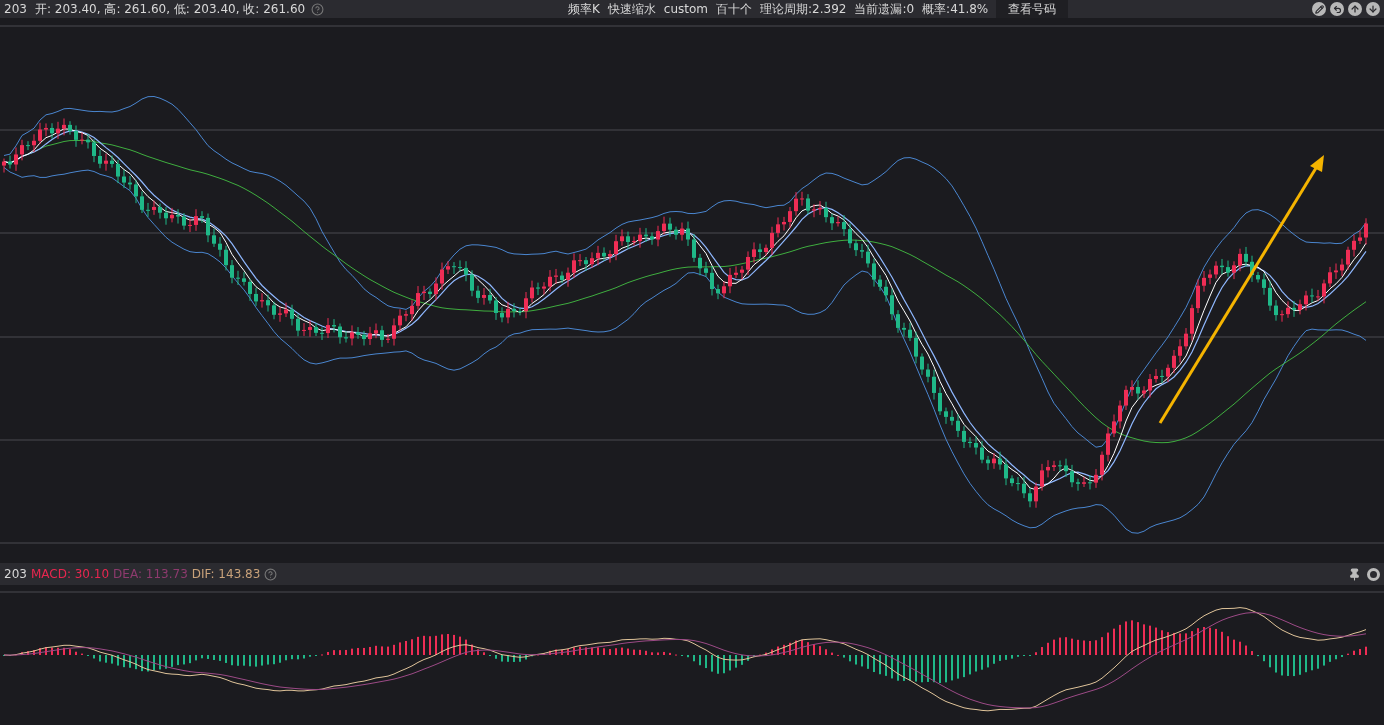 The height and width of the screenshot is (725, 1384). I want to click on indicator-value: MACD: 30.10, so click(70, 574).